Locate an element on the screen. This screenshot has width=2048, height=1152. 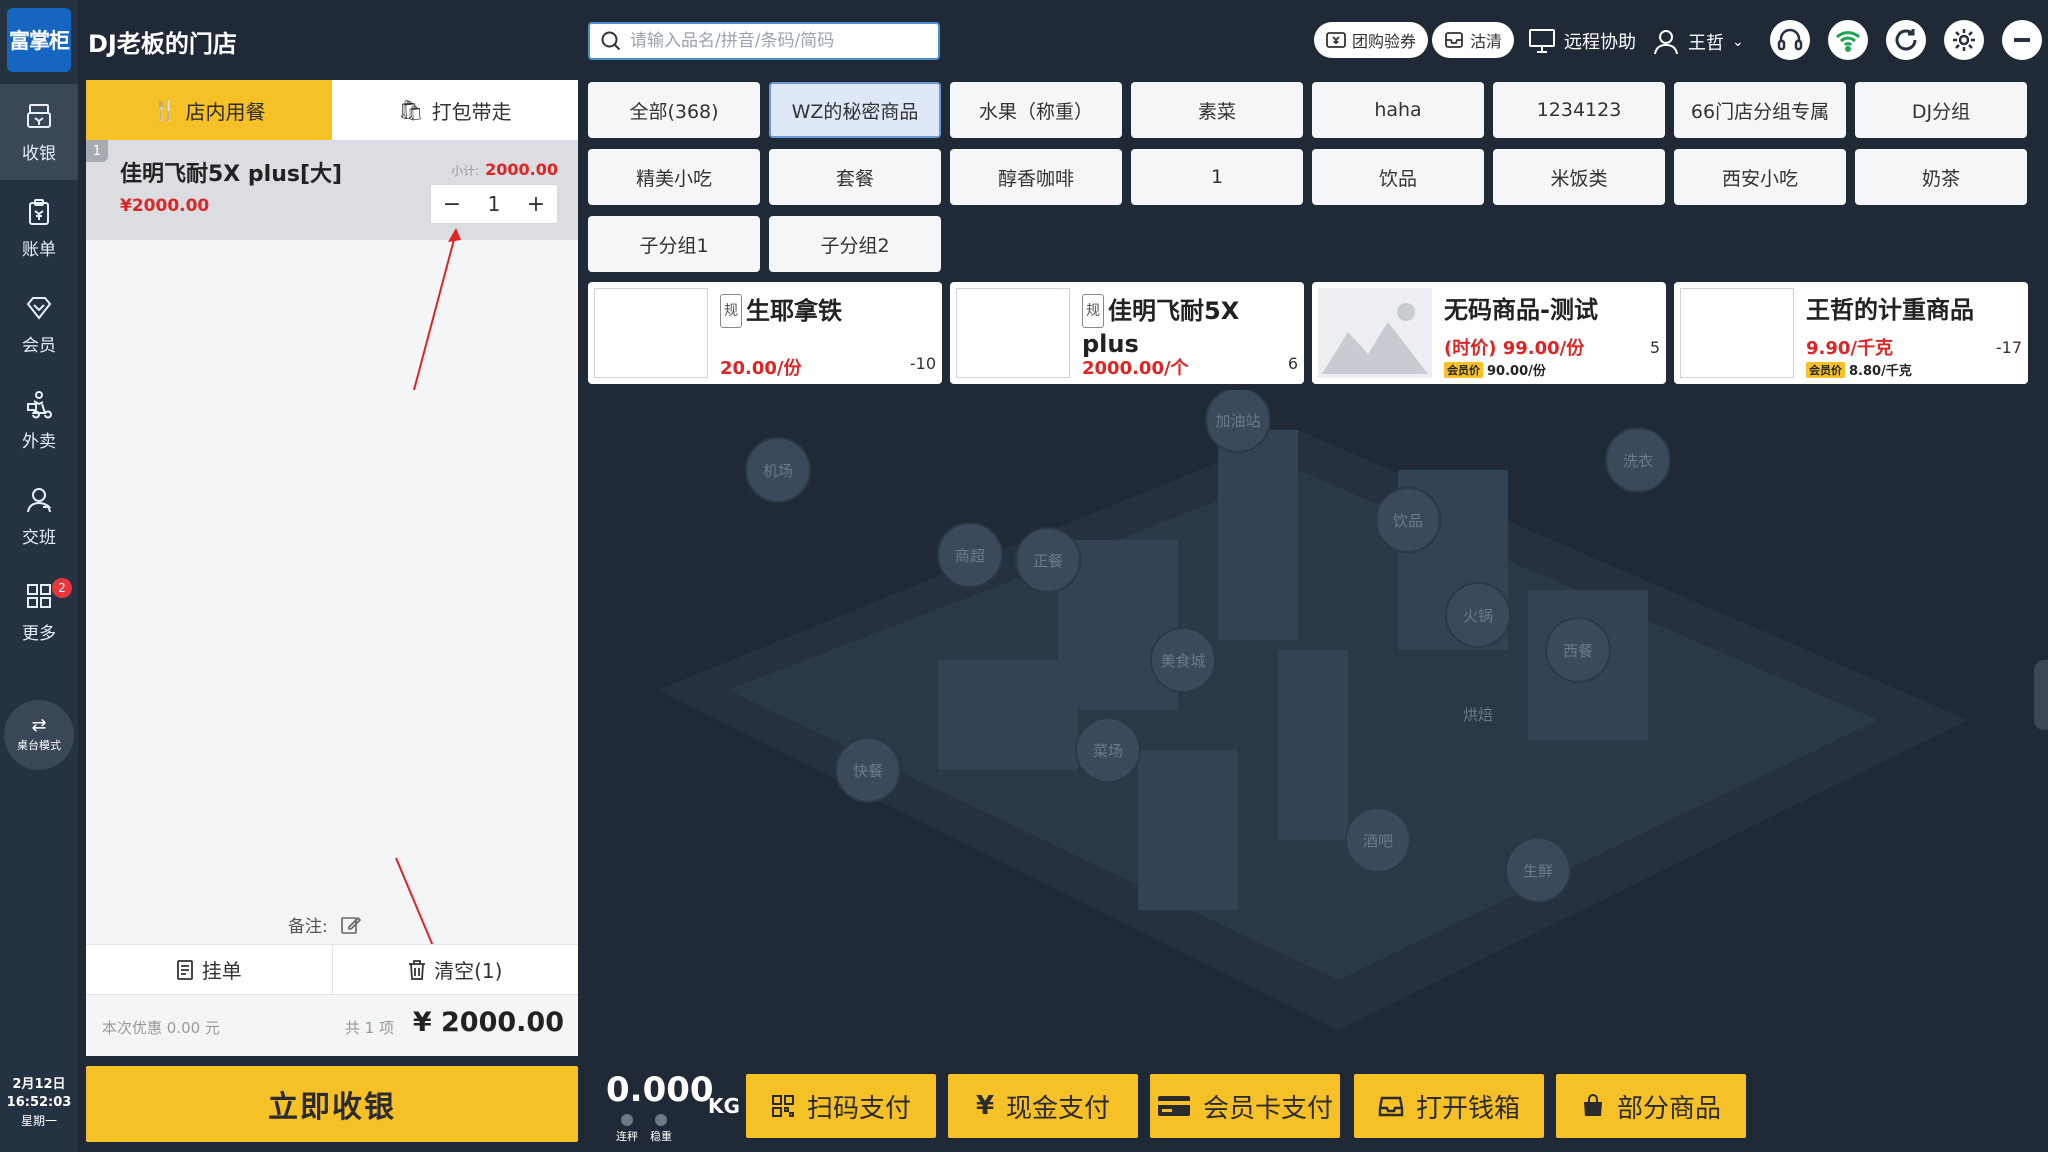
clean-button: 沽清 is located at coordinates (1473, 40).